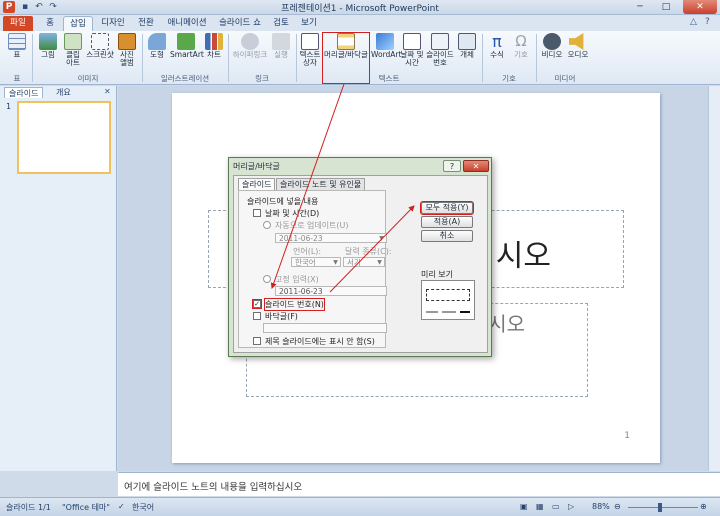 This screenshot has width=720, height=516. Describe the element at coordinates (257, 341) in the screenshot. I see `title-slide-checkbox` at that location.